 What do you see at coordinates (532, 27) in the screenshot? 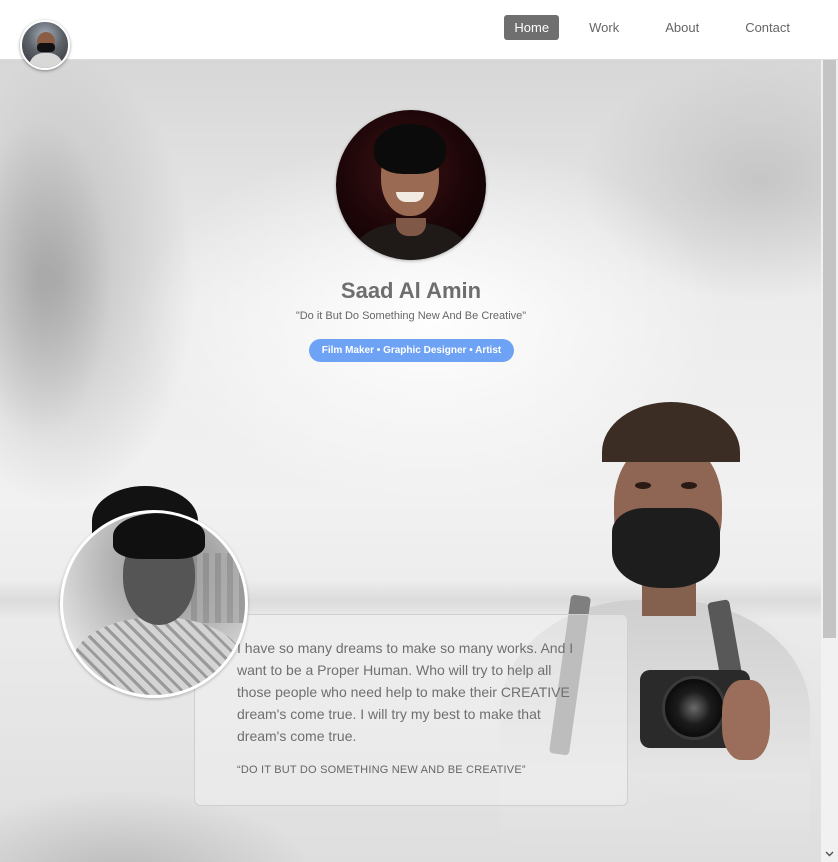
I see `nav-home-link: Home` at bounding box center [532, 27].